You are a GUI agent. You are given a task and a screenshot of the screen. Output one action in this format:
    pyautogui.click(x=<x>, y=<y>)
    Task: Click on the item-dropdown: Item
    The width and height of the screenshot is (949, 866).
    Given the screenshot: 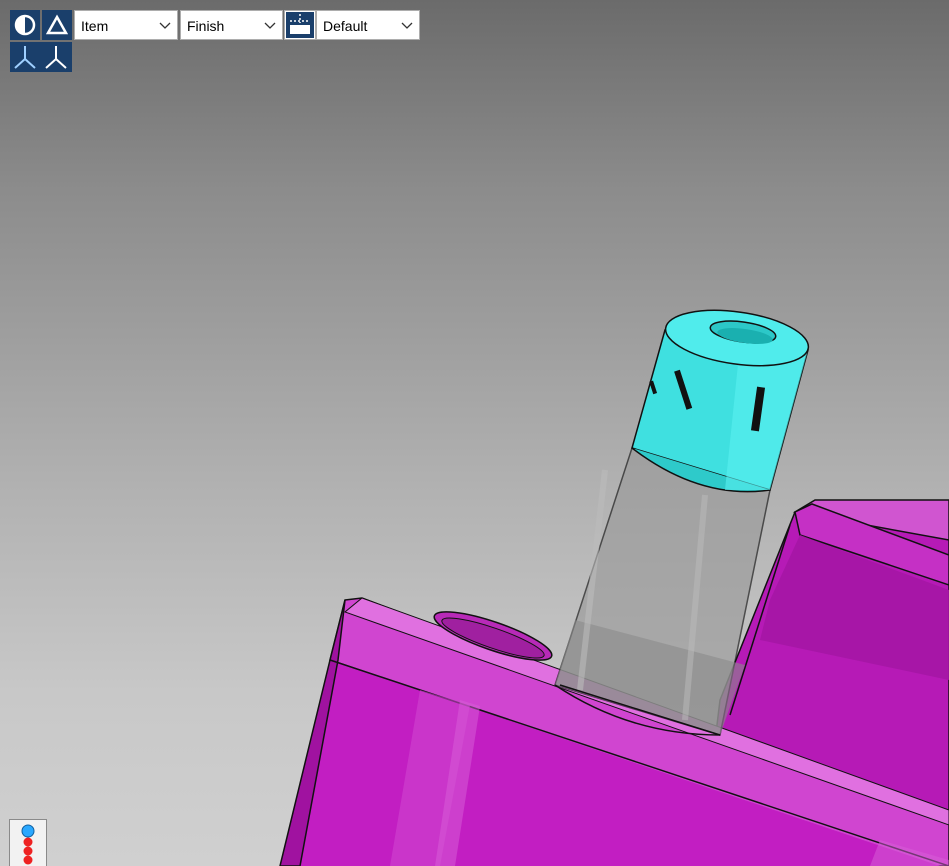 What is the action you would take?
    pyautogui.click(x=126, y=25)
    